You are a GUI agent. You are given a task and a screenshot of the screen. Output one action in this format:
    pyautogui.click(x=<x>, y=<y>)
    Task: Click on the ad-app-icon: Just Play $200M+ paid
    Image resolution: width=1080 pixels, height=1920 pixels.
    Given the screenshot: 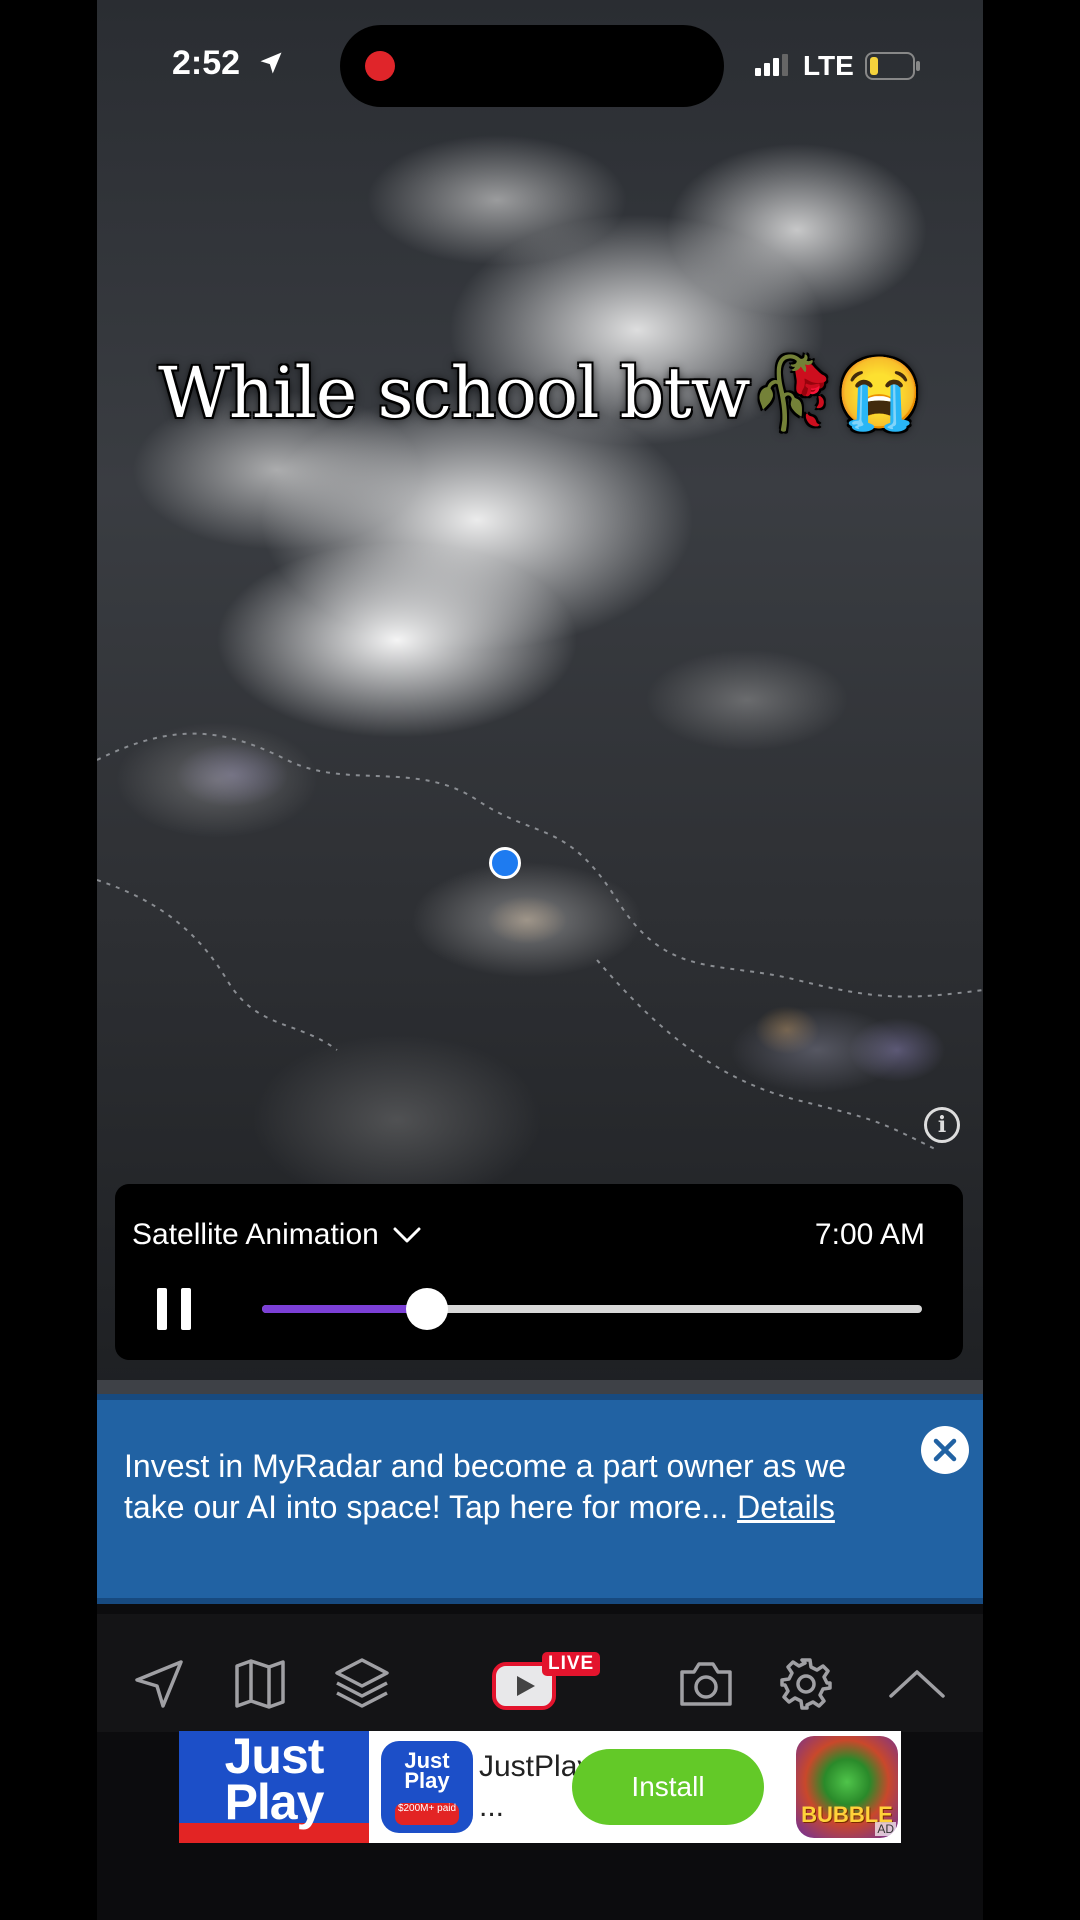 What is the action you would take?
    pyautogui.click(x=427, y=1787)
    